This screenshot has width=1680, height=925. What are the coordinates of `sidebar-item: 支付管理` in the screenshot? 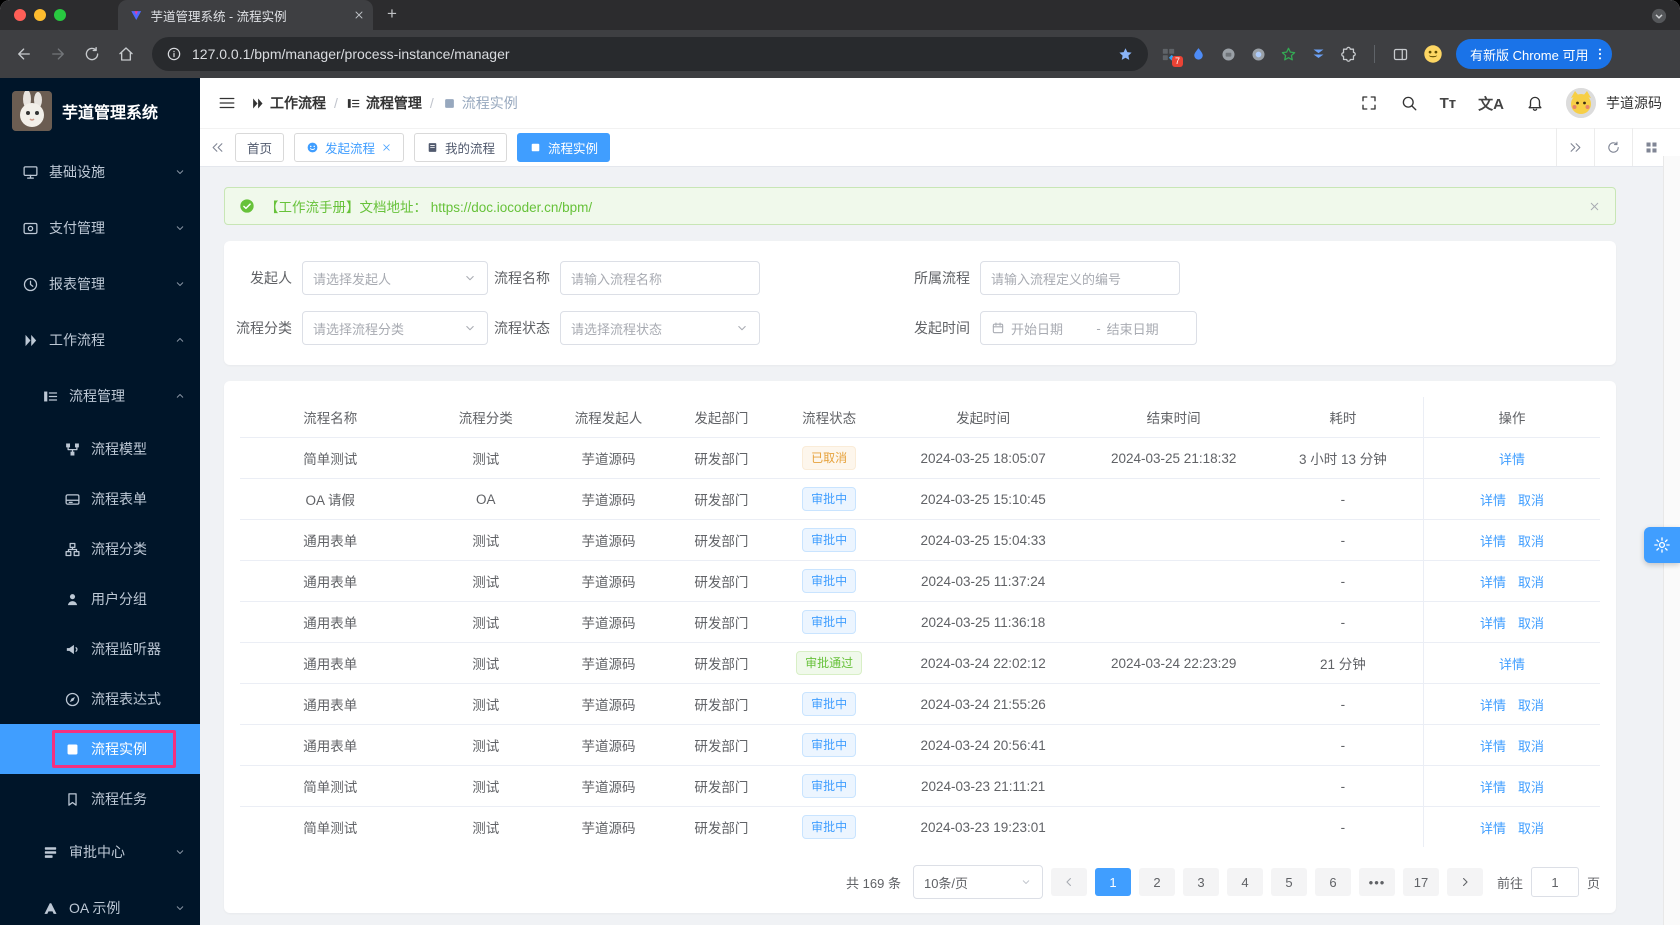 It's located at (100, 228).